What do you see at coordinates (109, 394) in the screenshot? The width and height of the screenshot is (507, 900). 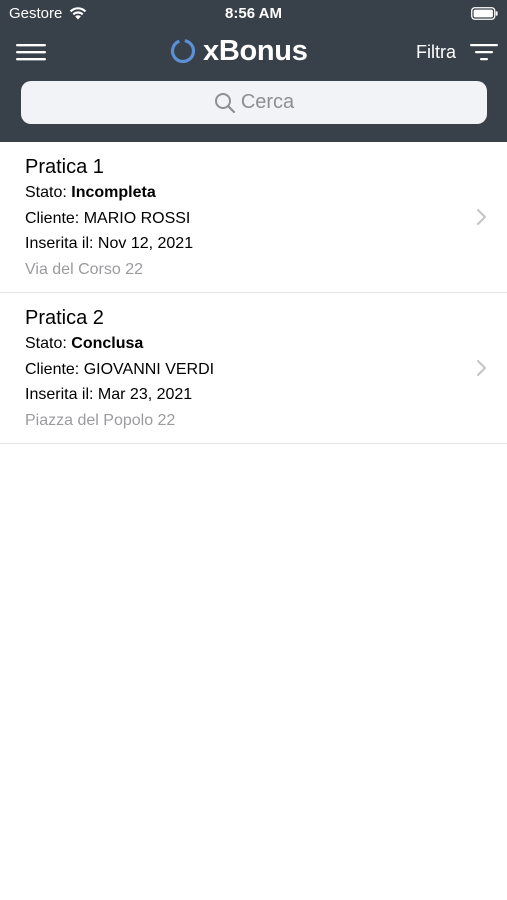 I see `item-date: Inserita il: Mar 23, 2021` at bounding box center [109, 394].